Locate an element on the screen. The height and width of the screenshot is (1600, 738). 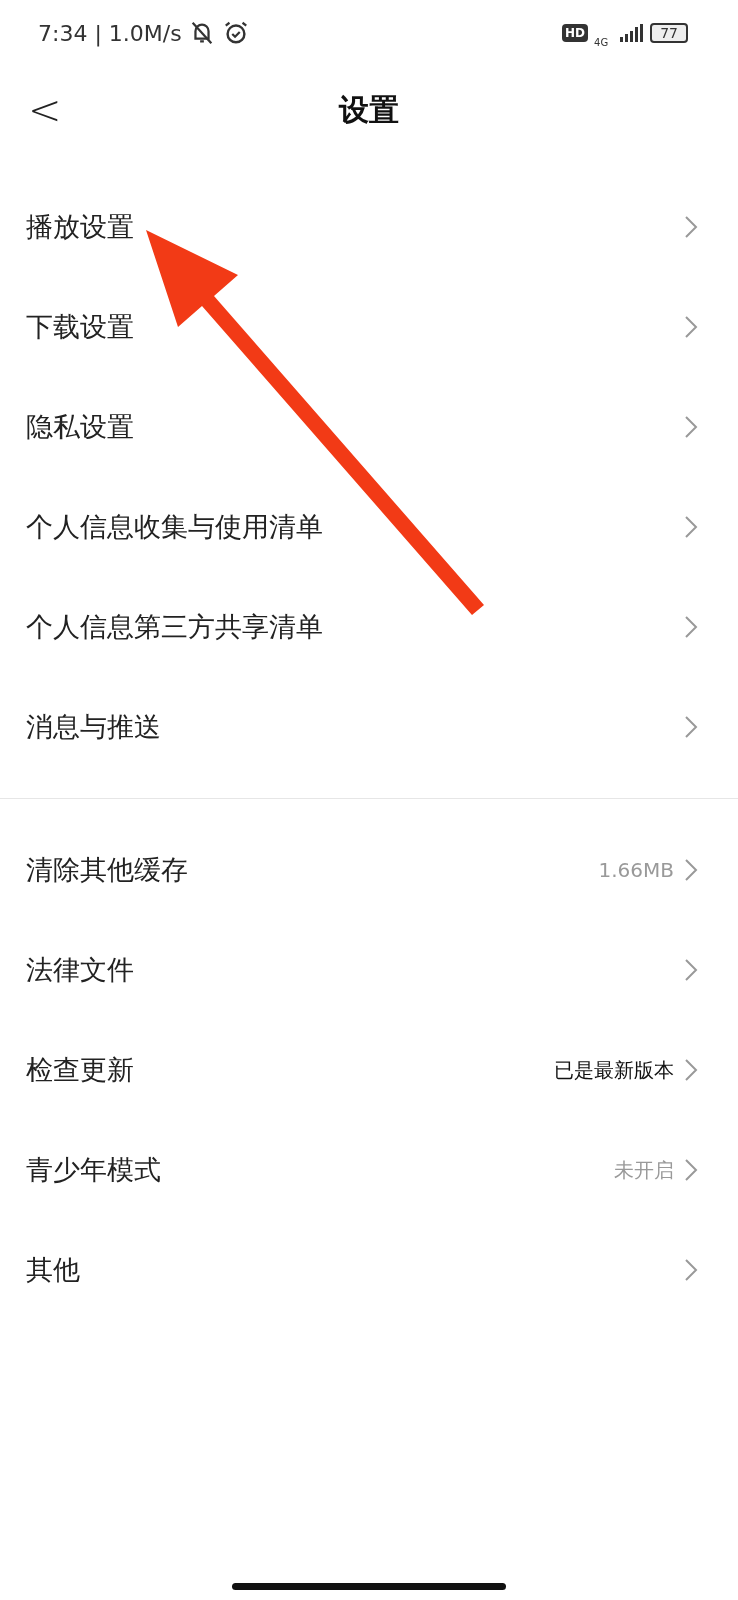
settings-item: 其他 is located at coordinates (369, 1270).